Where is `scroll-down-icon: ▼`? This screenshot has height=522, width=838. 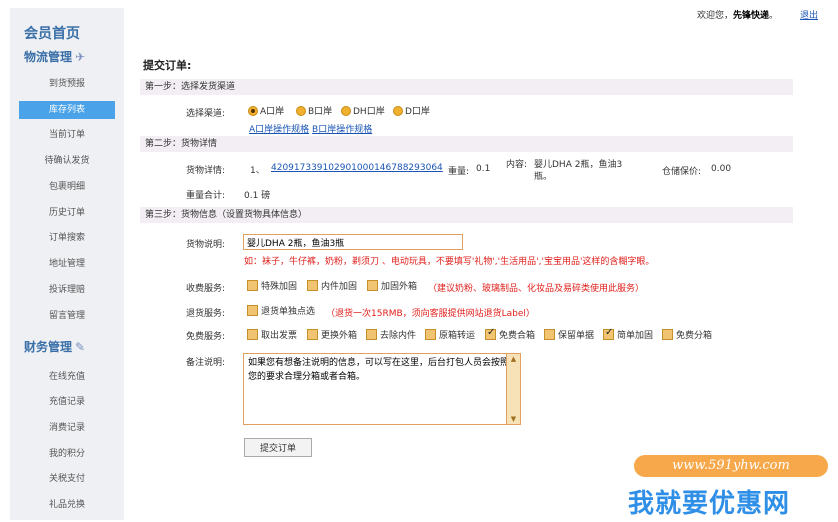
scroll-down-icon: ▼ is located at coordinates (513, 419).